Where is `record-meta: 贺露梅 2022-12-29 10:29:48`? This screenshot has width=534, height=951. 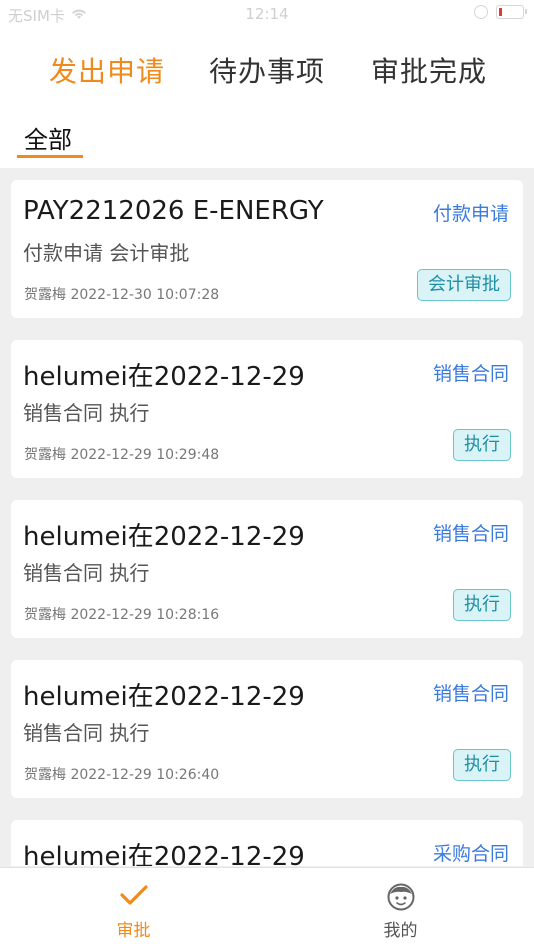 record-meta: 贺露梅 2022-12-29 10:29:48 is located at coordinates (122, 455).